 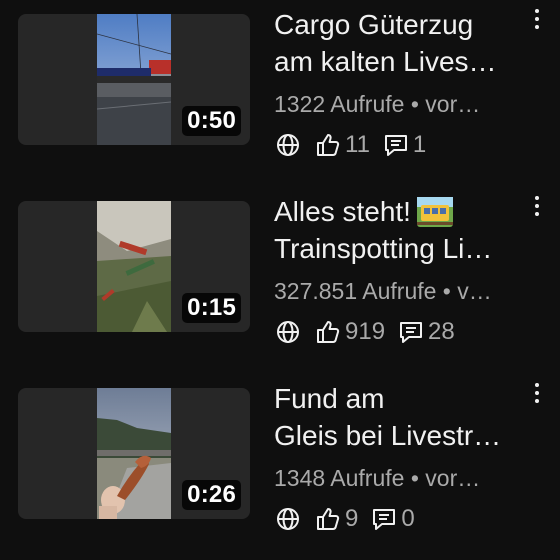 What do you see at coordinates (329, 398) in the screenshot?
I see `video-title-line: Fund am` at bounding box center [329, 398].